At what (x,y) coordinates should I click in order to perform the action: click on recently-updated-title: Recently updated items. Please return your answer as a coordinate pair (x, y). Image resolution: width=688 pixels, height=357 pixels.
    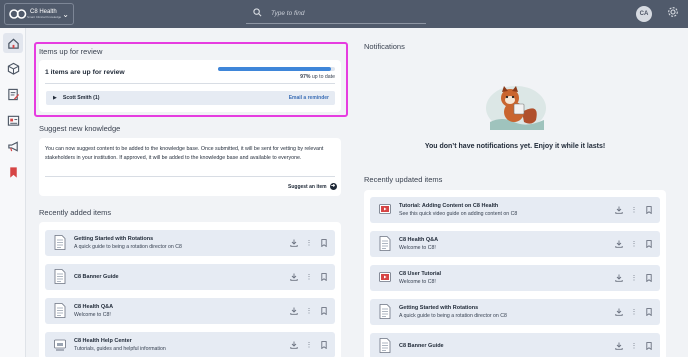
    Looking at the image, I should click on (403, 179).